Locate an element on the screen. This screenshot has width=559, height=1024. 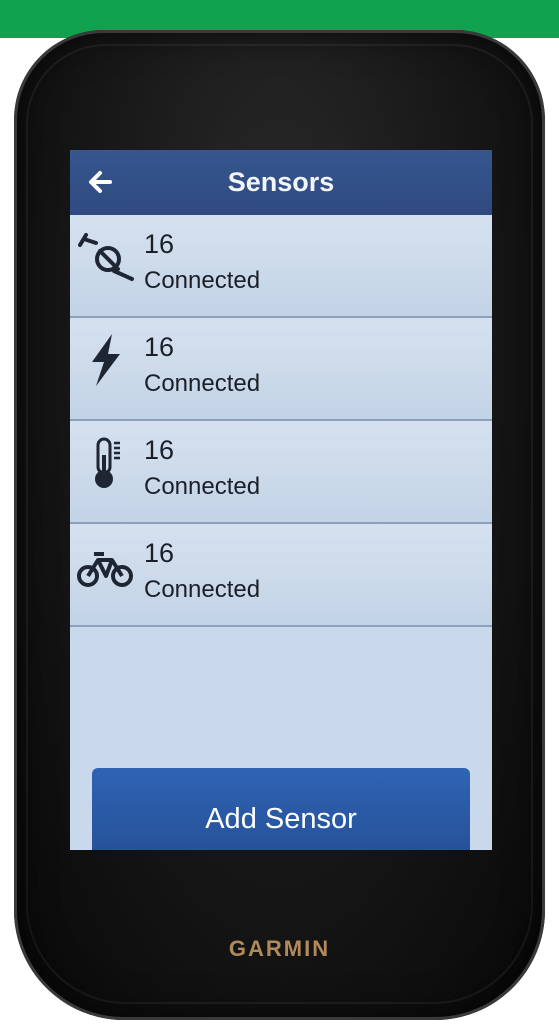
sensor-row-bike: 16 Connected is located at coordinates (281, 575).